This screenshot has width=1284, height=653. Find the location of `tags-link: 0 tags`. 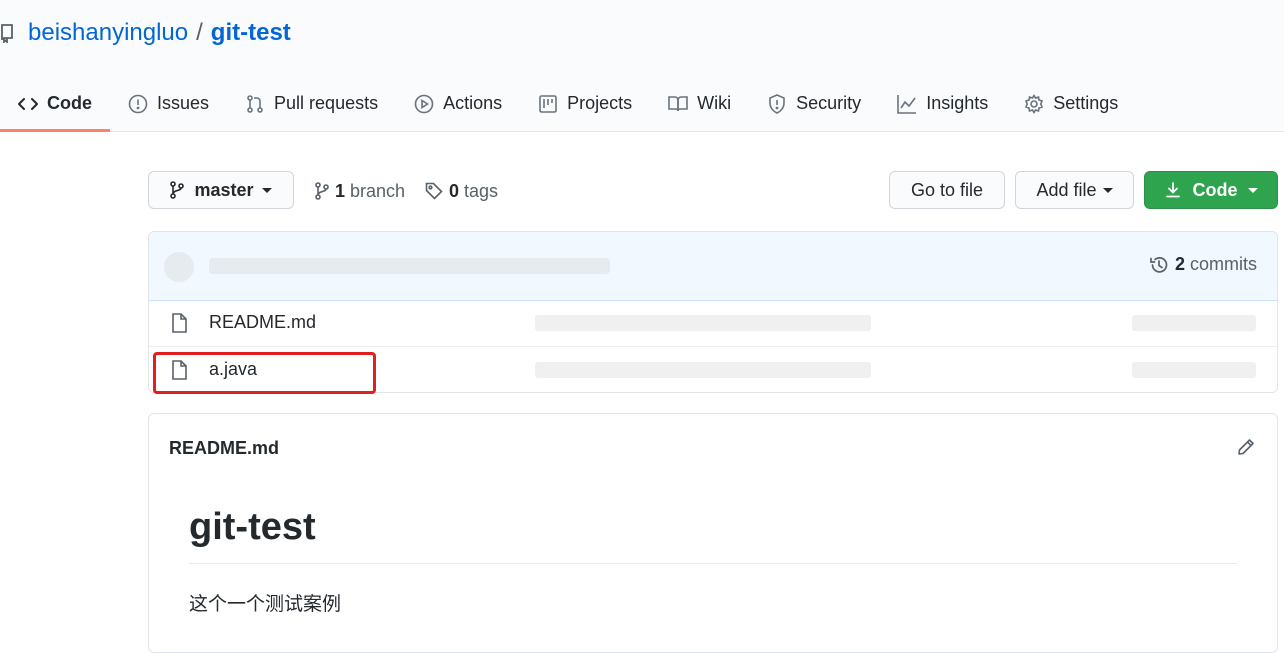

tags-link: 0 tags is located at coordinates (461, 191).